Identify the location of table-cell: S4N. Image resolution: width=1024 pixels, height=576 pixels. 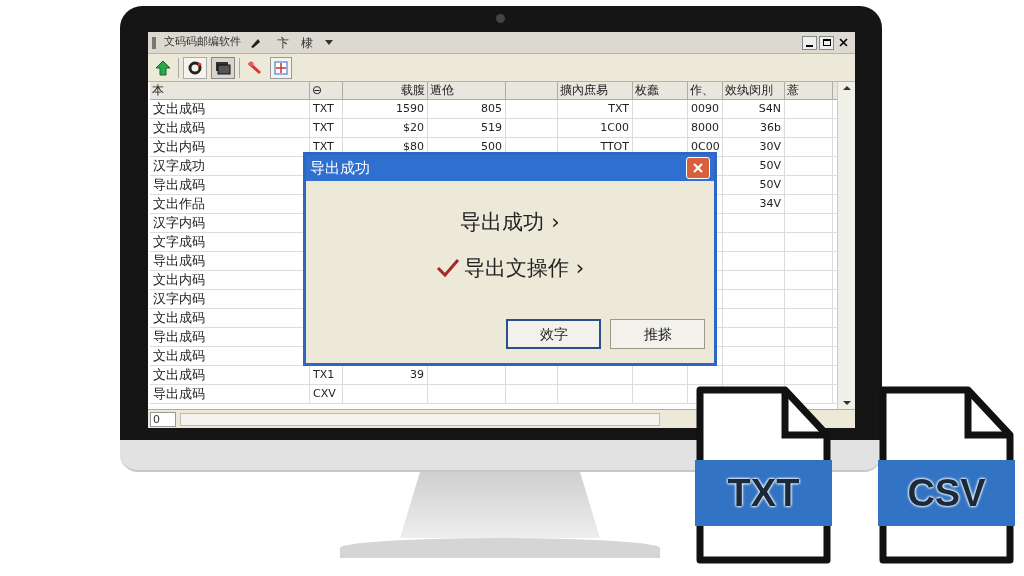
(754, 109).